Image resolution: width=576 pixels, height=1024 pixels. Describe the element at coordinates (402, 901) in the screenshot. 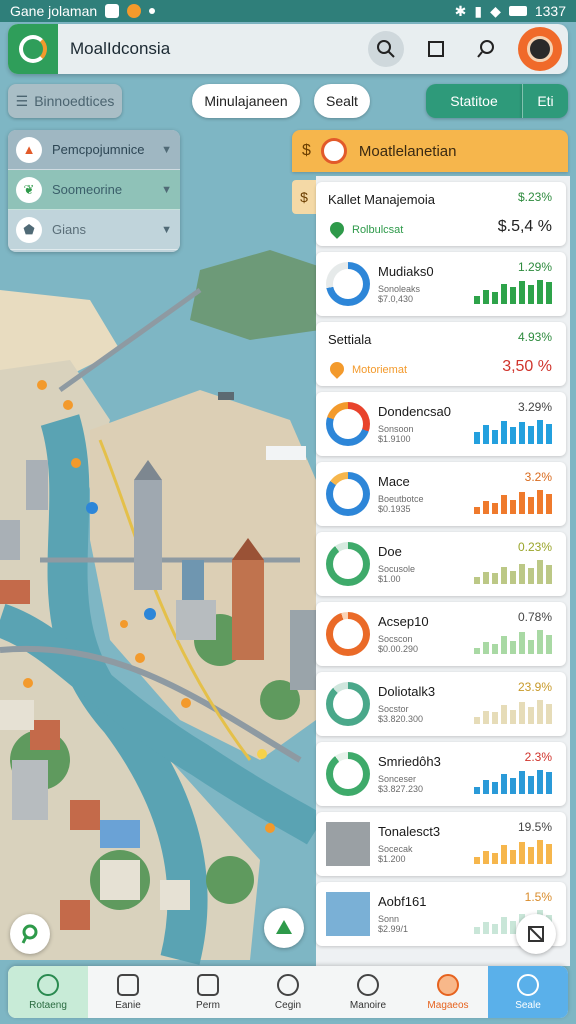

I see `listing-name: Aobf161` at that location.